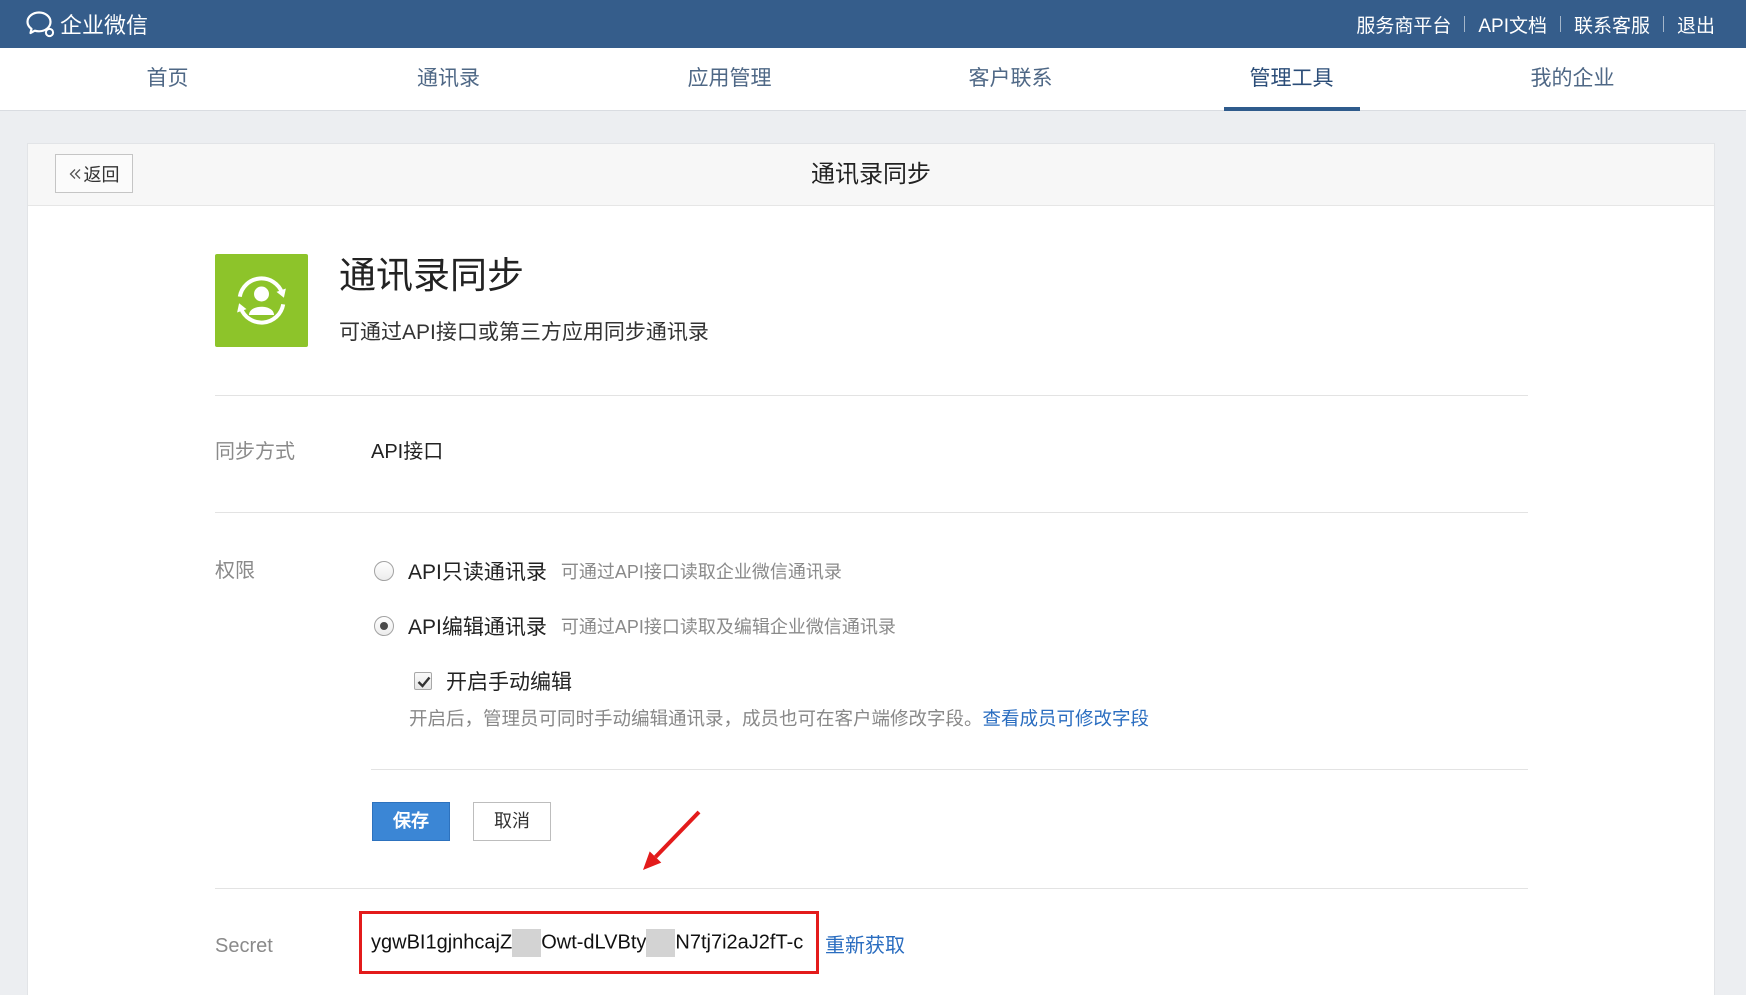 The width and height of the screenshot is (1746, 995). I want to click on manual-edit-option: 开启手动编辑, so click(493, 681).